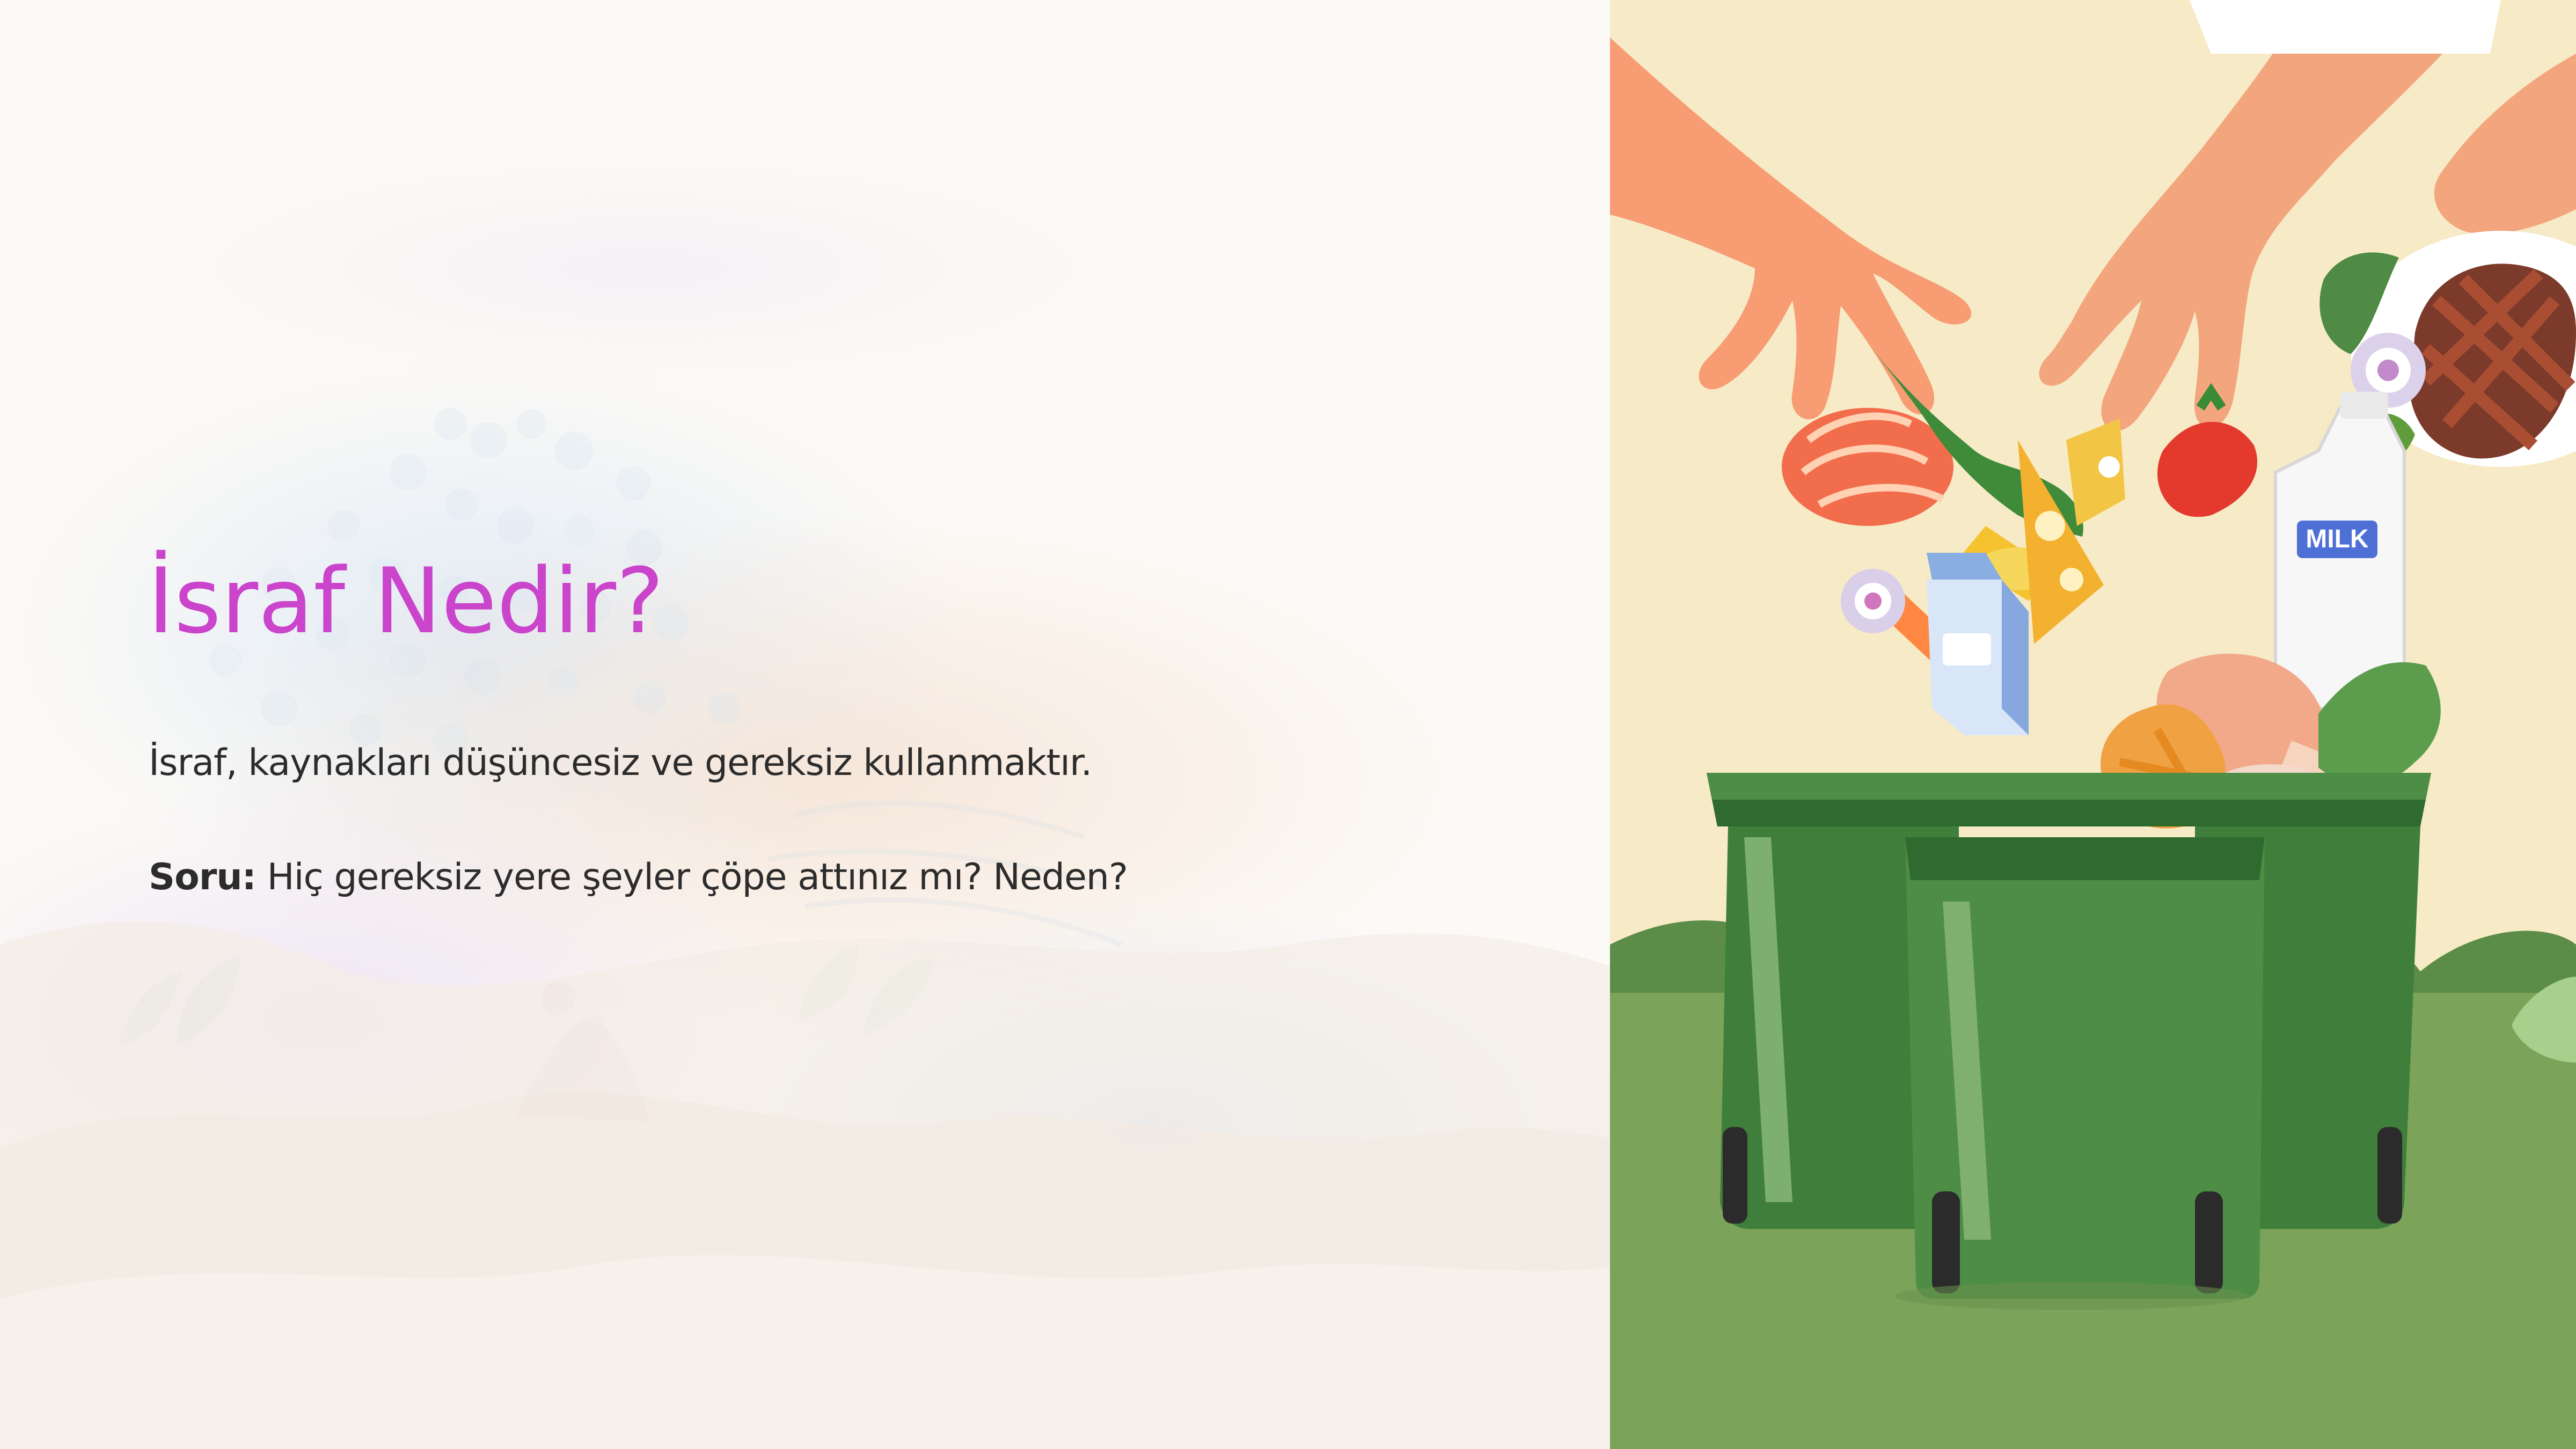 This screenshot has width=2576, height=1449. Describe the element at coordinates (2337, 539) in the screenshot. I see `milk-label: MILK` at that location.